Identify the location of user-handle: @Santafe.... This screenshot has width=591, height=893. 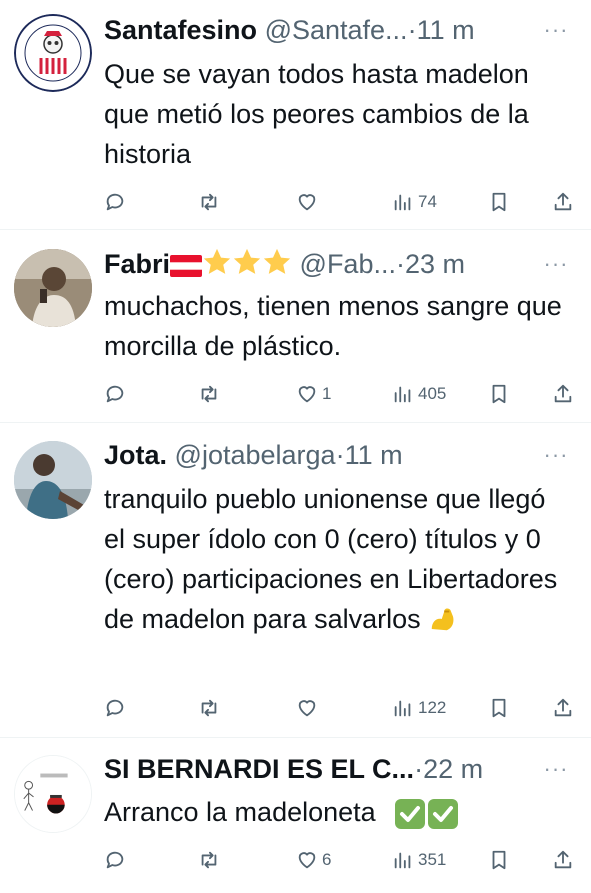
(336, 30).